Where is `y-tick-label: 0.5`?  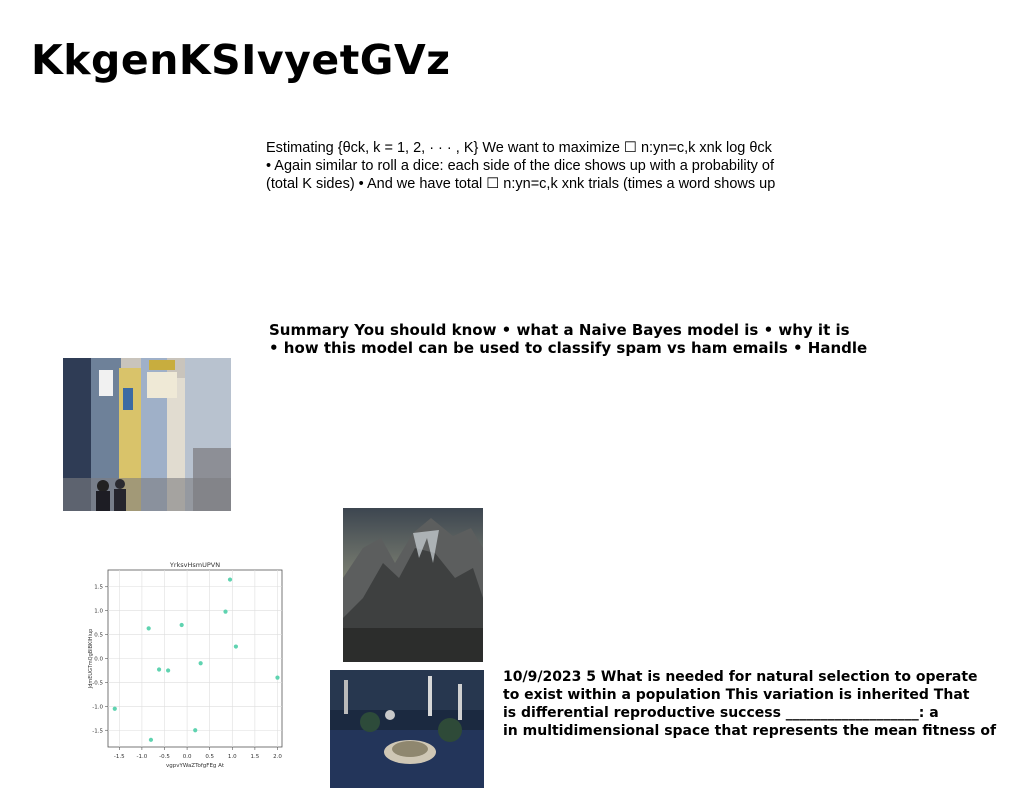 y-tick-label: 0.5 is located at coordinates (98, 636).